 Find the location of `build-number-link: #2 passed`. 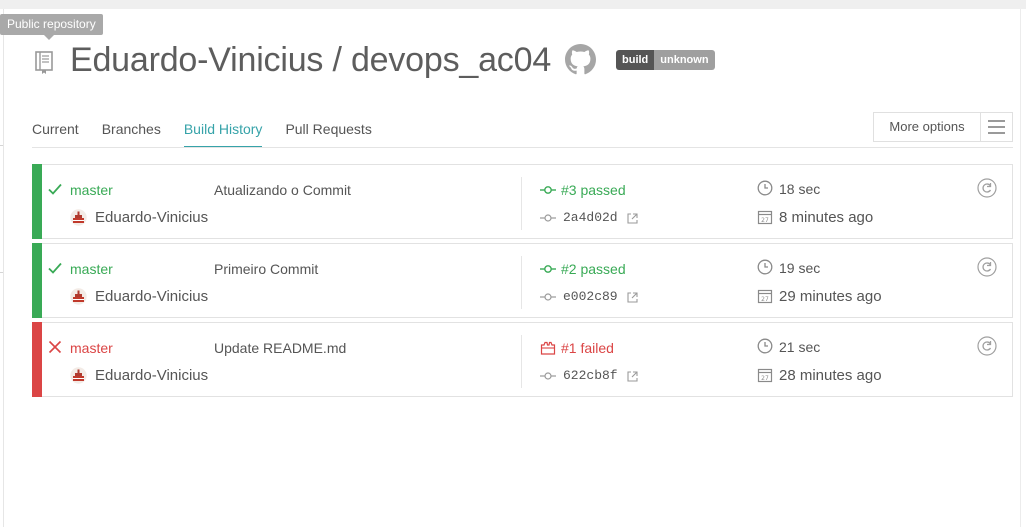

build-number-link: #2 passed is located at coordinates (593, 269).